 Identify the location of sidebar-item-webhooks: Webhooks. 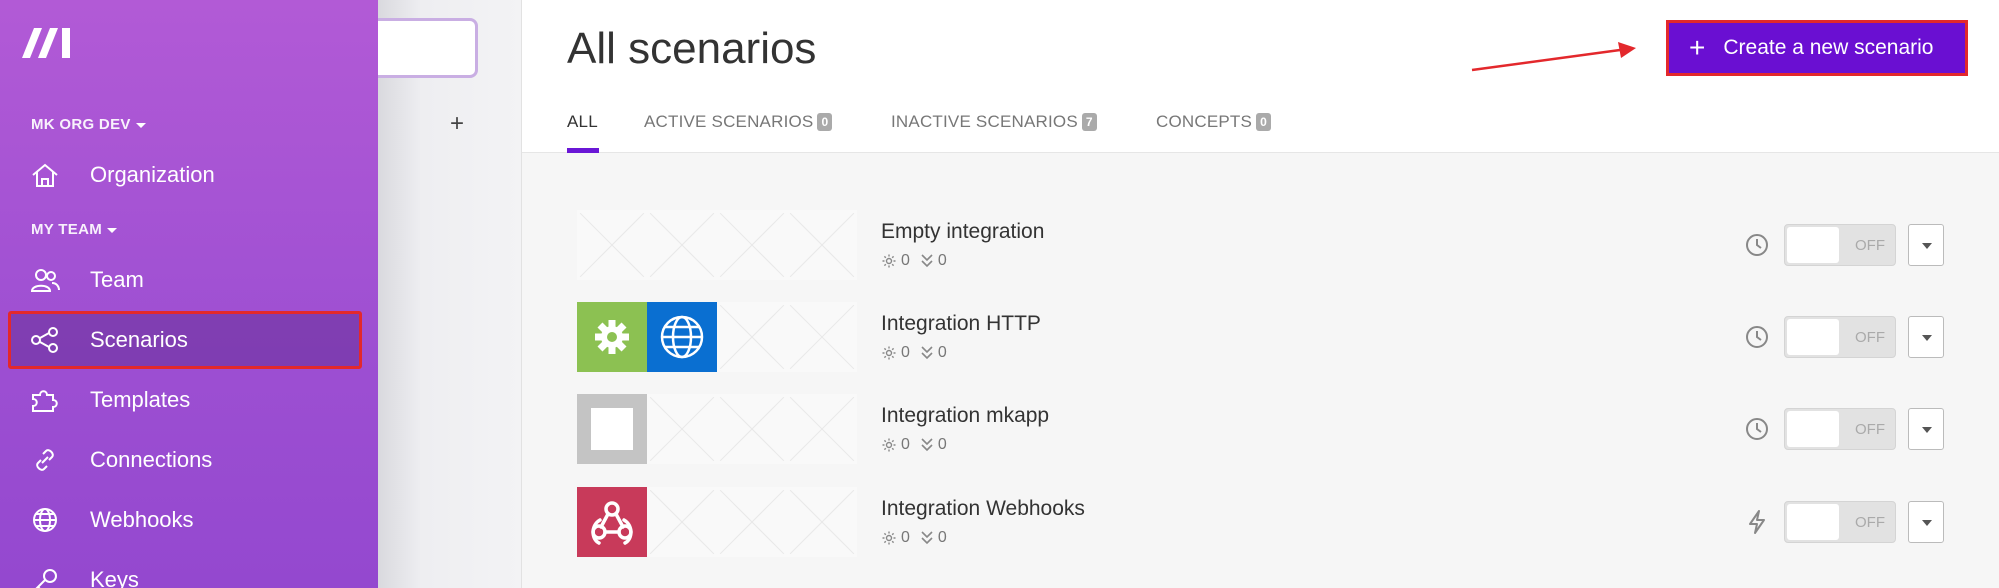
(185, 520).